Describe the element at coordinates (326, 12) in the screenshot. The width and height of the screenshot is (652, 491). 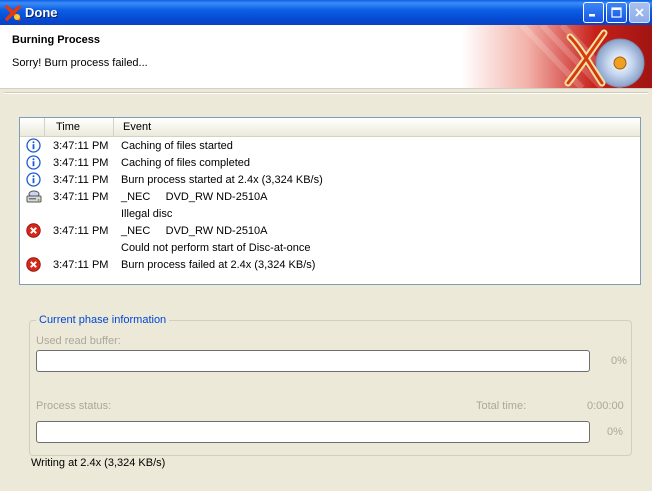
I see `title-bar: Done` at that location.